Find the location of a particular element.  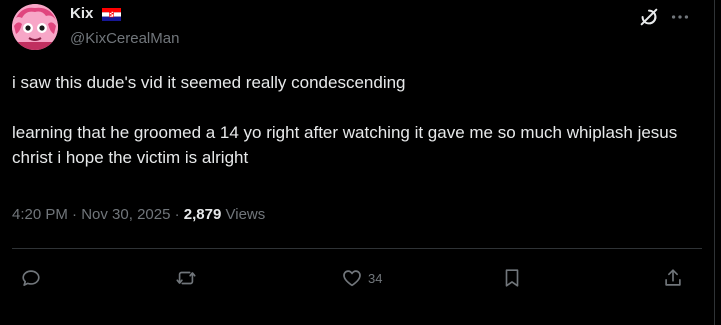

post-metadata: 4:20 PM · Nov 30, 2025 · 2,879 Views is located at coordinates (138, 215).